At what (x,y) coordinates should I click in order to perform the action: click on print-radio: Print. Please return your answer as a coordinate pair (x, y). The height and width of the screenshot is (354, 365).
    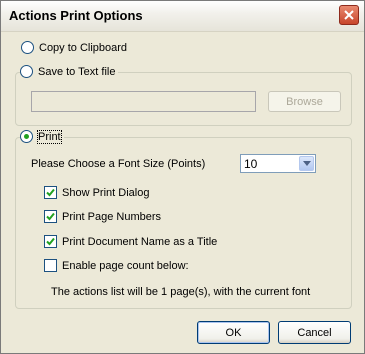
    Looking at the image, I should click on (42, 136).